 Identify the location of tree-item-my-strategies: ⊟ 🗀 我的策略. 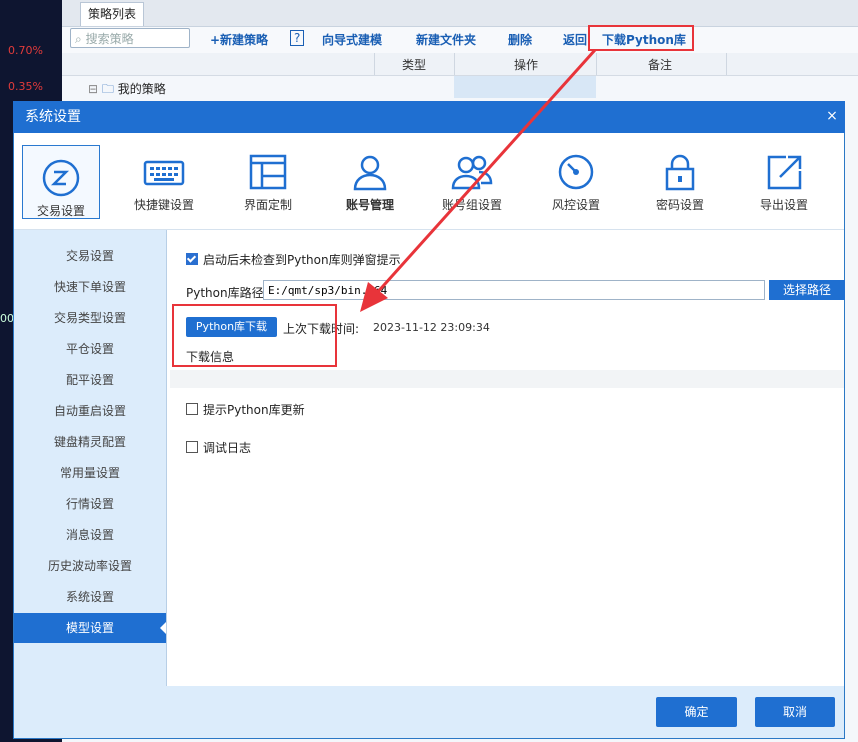
(127, 90).